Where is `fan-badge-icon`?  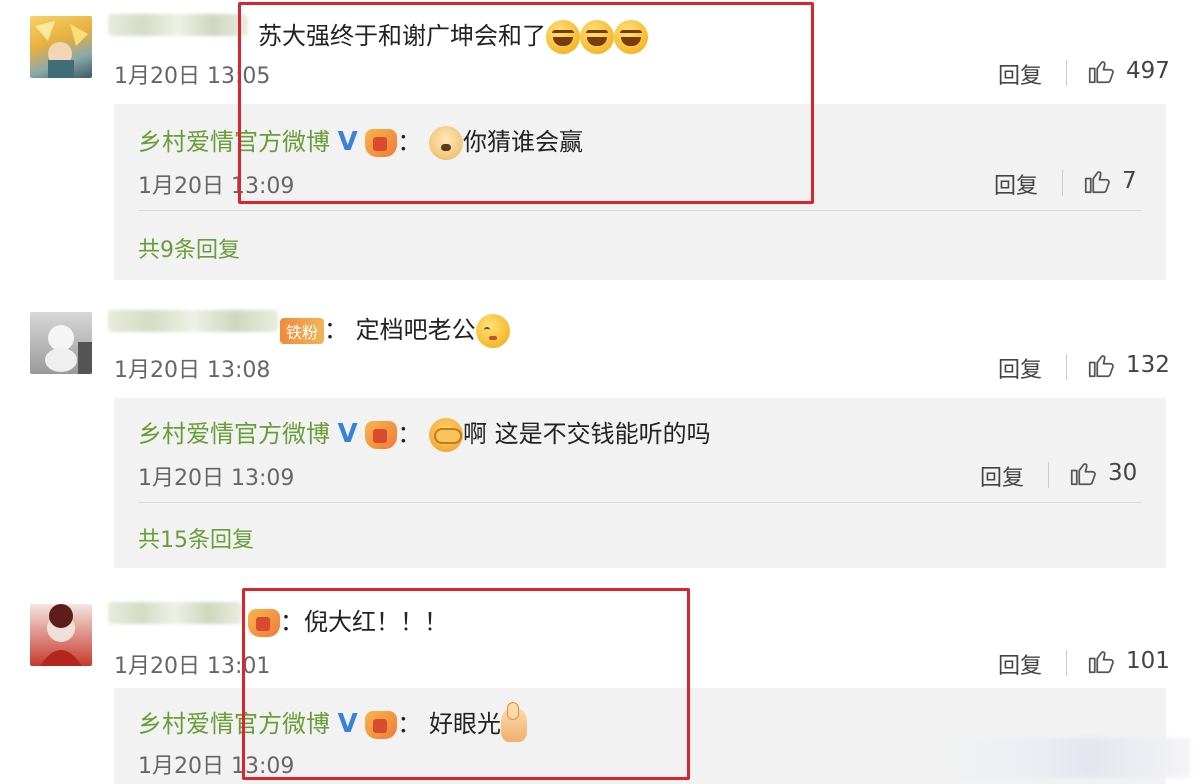
fan-badge-icon is located at coordinates (381, 435).